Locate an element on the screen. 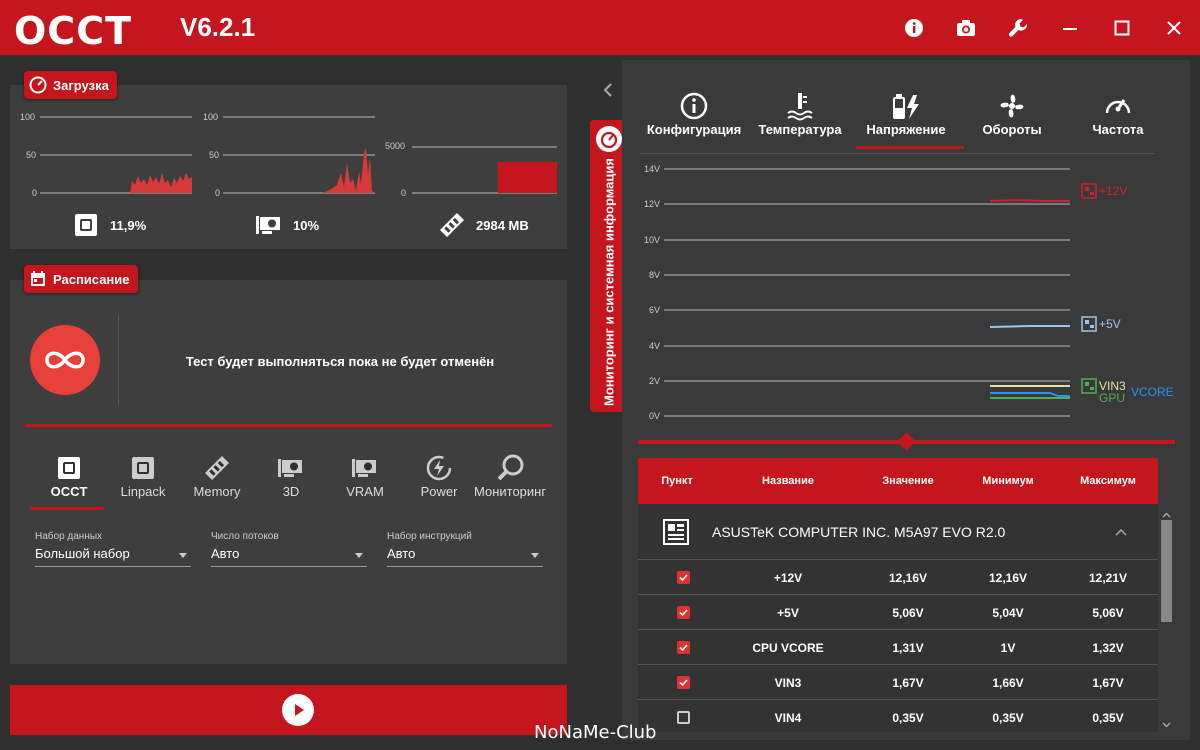  test-tab-3d: 3D is located at coordinates (291, 475).